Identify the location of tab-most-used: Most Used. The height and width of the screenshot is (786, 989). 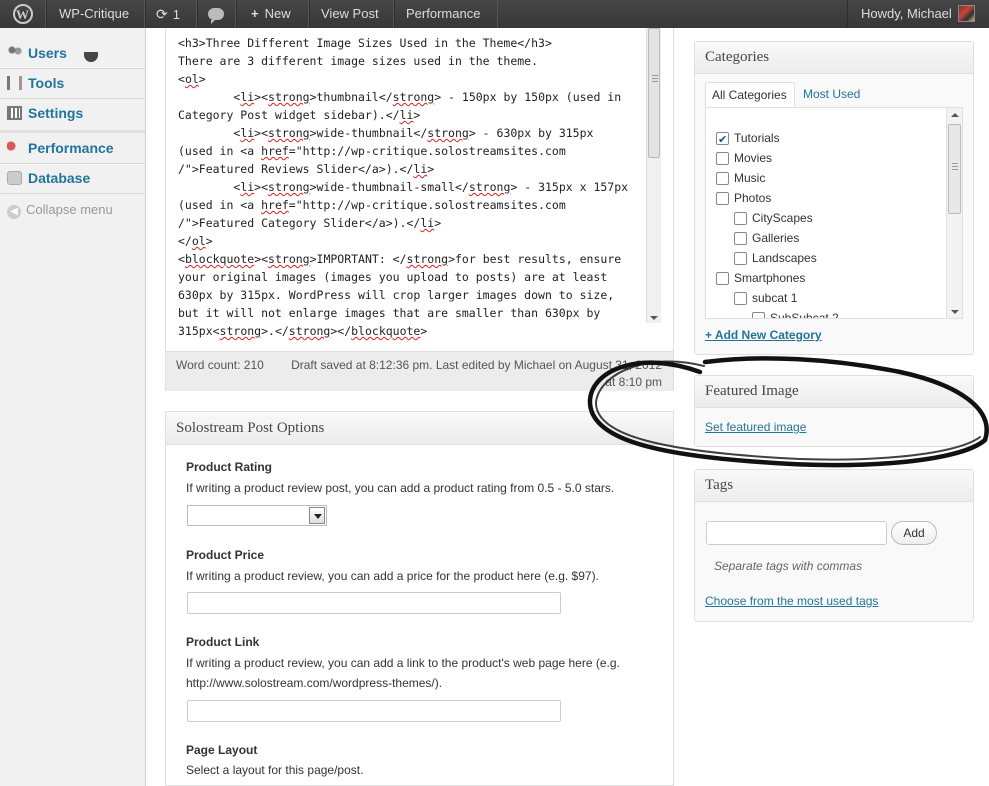
(837, 95).